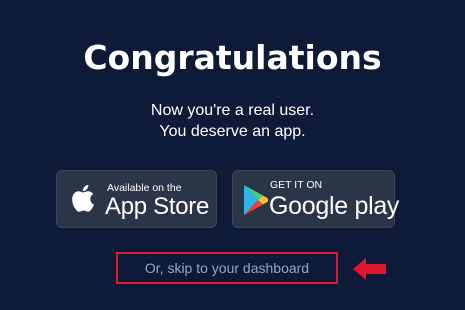 Image resolution: width=465 pixels, height=310 pixels. I want to click on app-store-button: Available on the App Store, so click(136, 199).